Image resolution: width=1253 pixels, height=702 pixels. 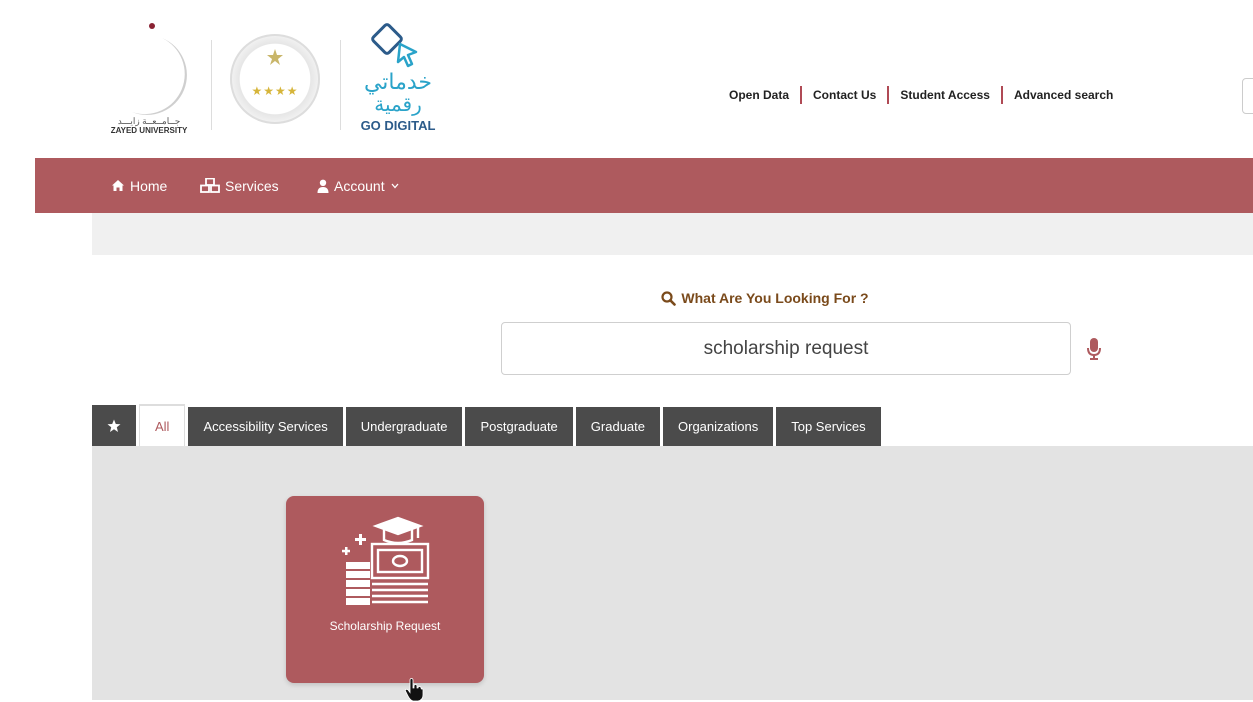 What do you see at coordinates (945, 95) in the screenshot?
I see `student-access-link: Student Access` at bounding box center [945, 95].